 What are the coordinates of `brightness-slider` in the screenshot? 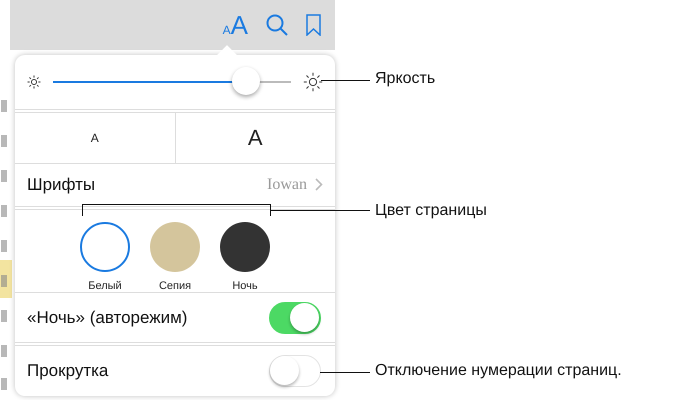 It's located at (172, 82).